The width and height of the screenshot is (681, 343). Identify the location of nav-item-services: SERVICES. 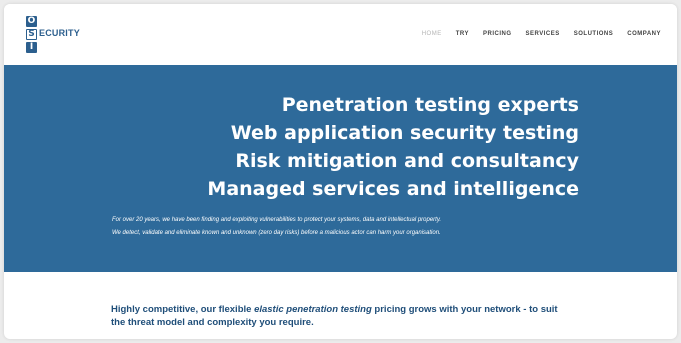
(543, 34).